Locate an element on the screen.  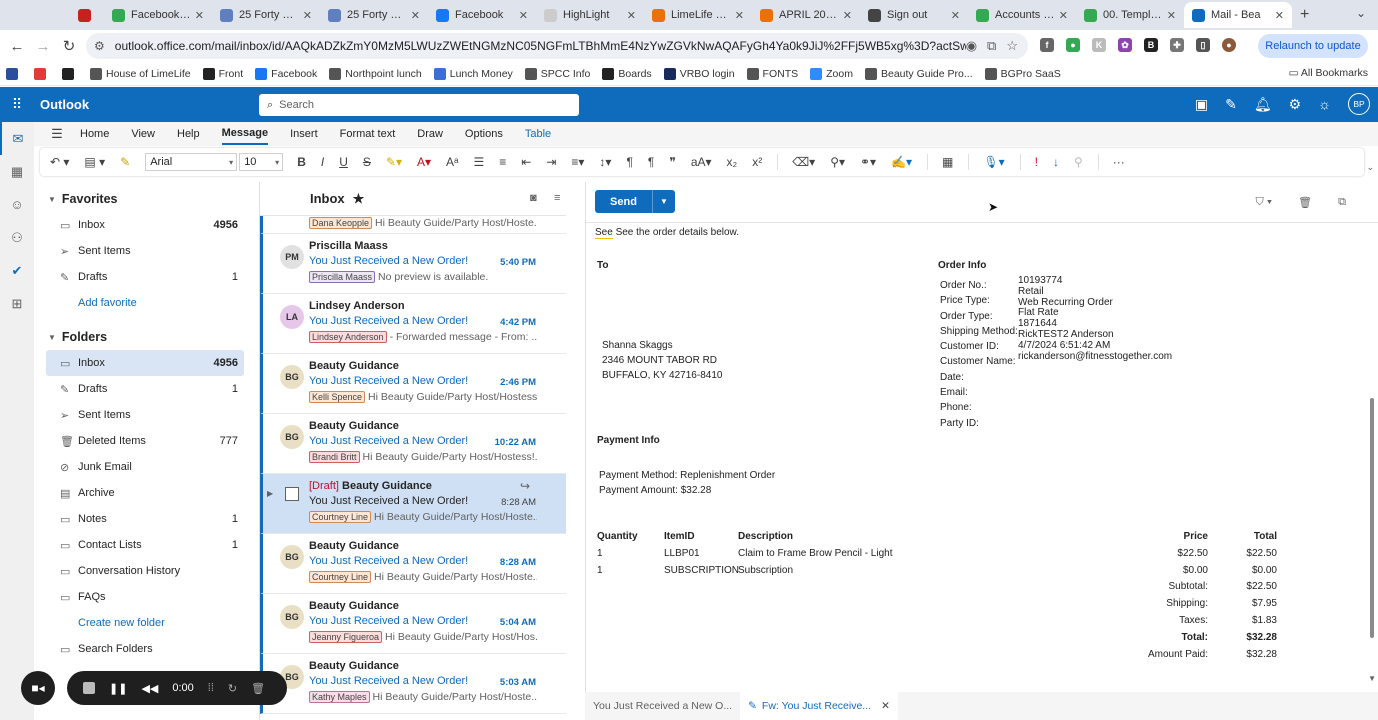
extension-icon: ✿ is located at coordinates (1125, 45).